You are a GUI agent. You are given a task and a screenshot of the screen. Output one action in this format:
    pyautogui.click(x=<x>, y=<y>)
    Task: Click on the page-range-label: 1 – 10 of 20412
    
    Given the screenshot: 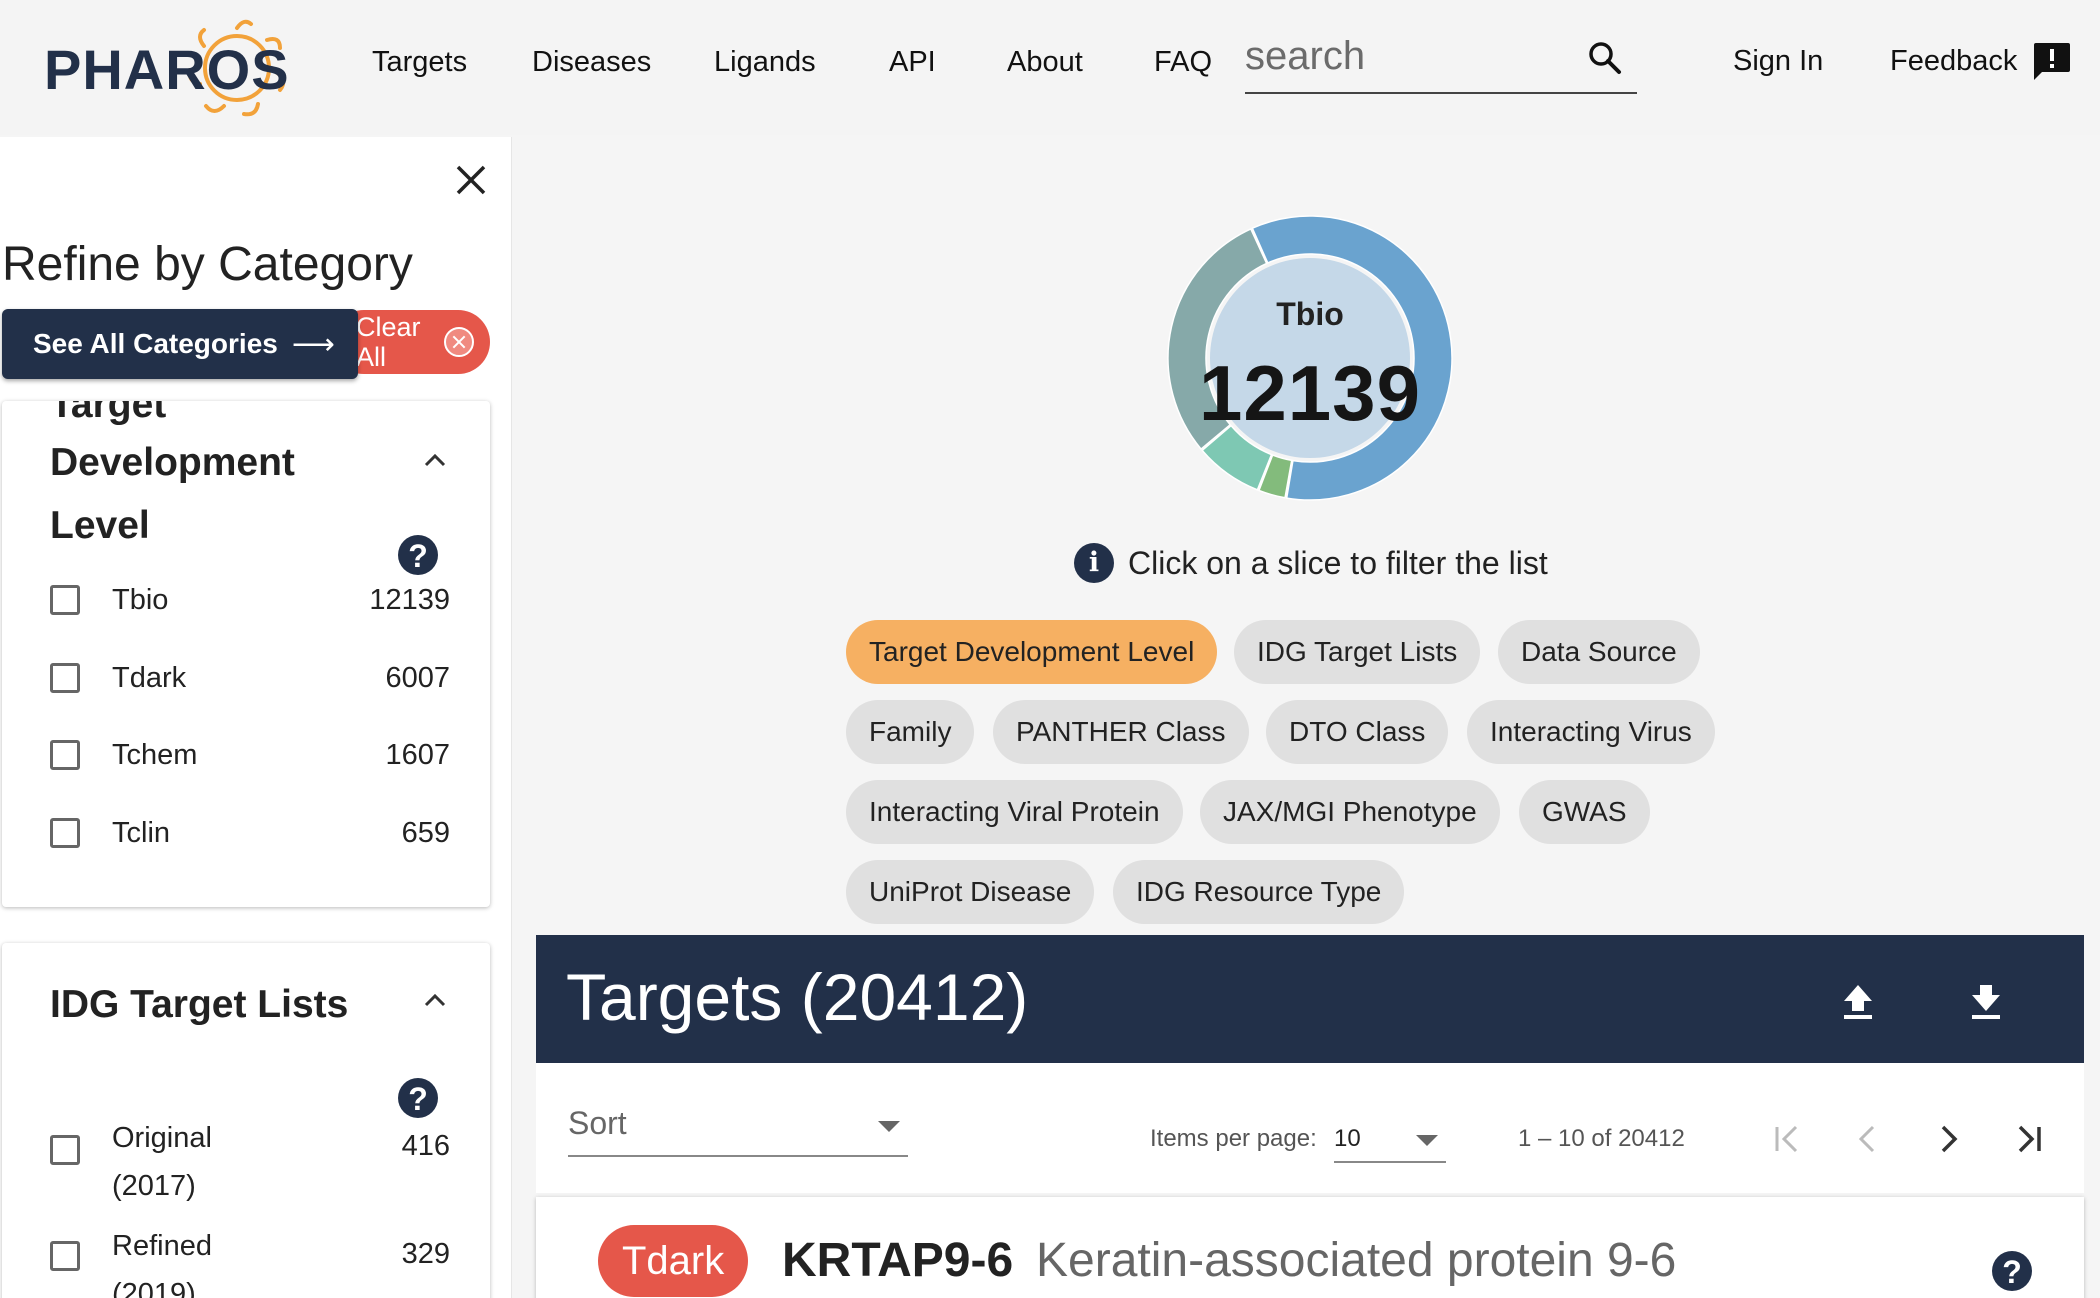 What is the action you would take?
    pyautogui.click(x=1601, y=1138)
    